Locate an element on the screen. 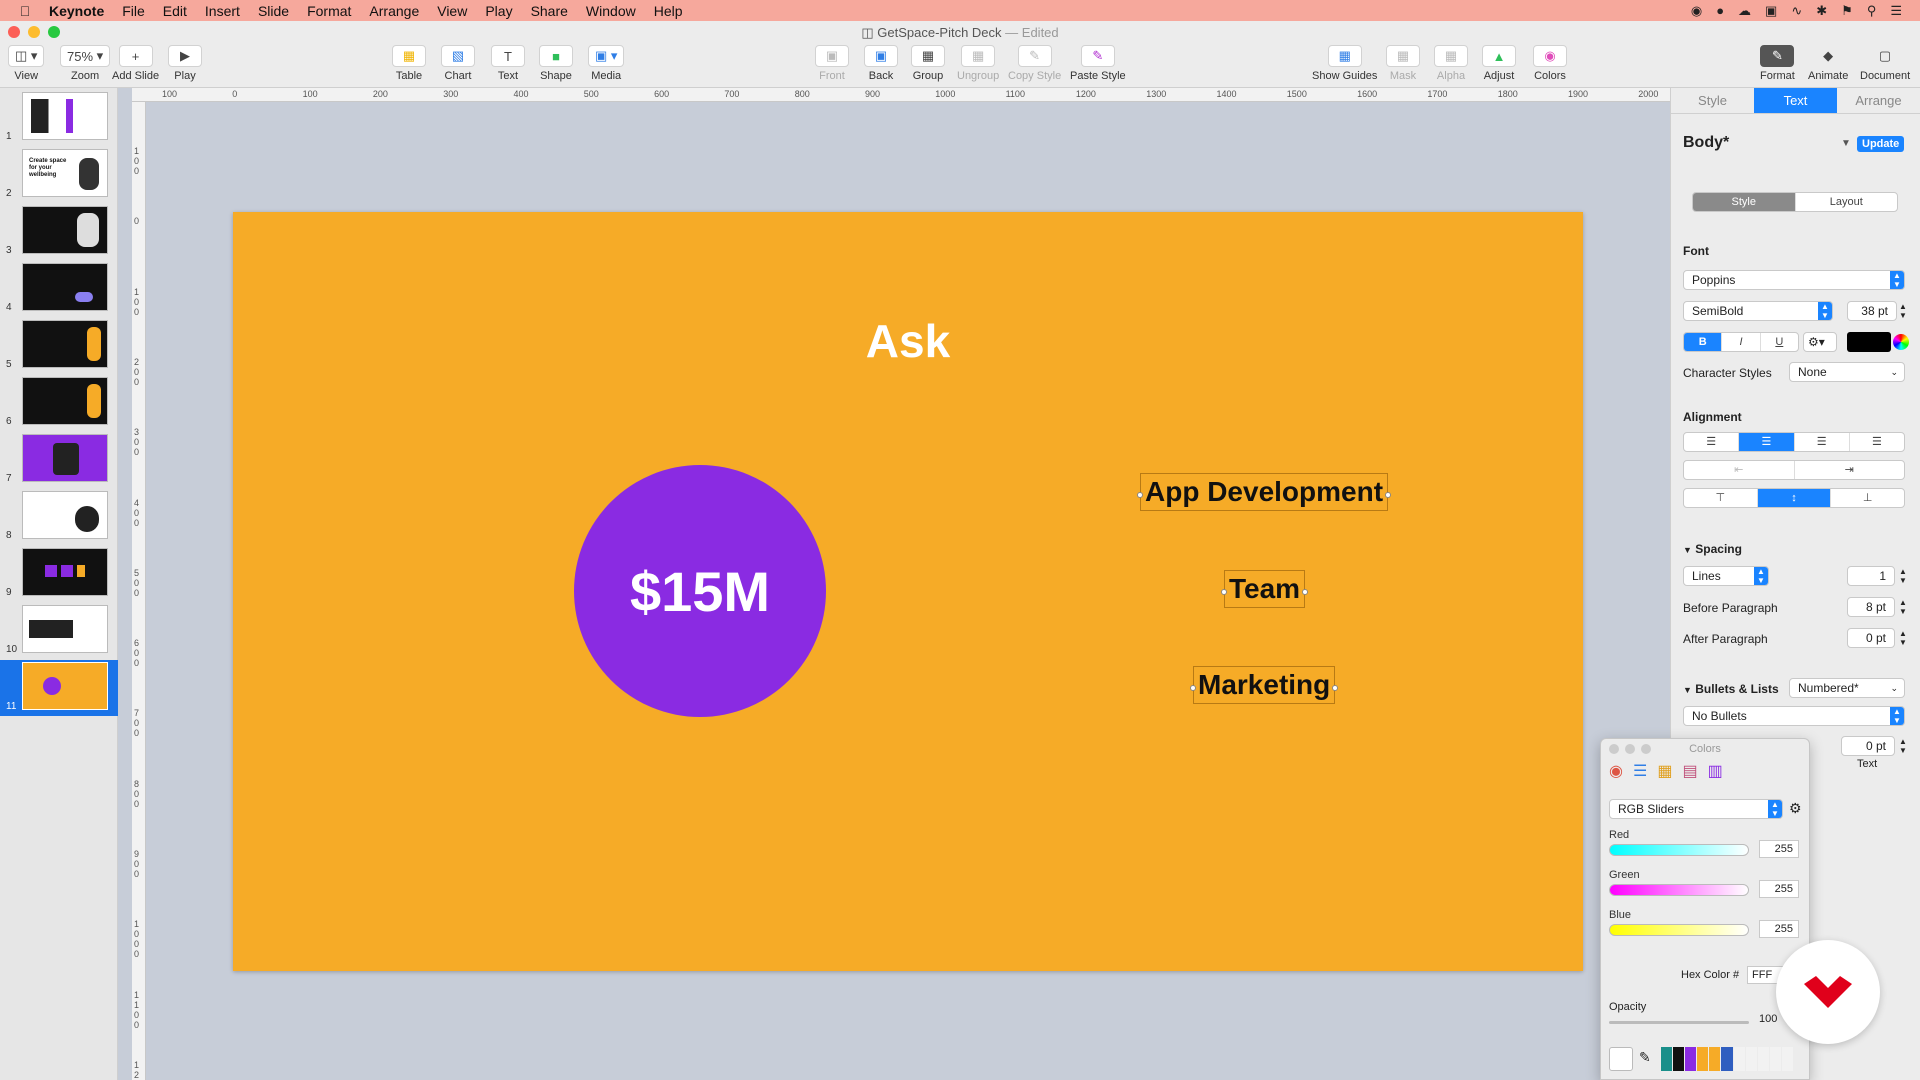 This screenshot has height=1080, width=1920. menu-slide: Slide is located at coordinates (273, 11).